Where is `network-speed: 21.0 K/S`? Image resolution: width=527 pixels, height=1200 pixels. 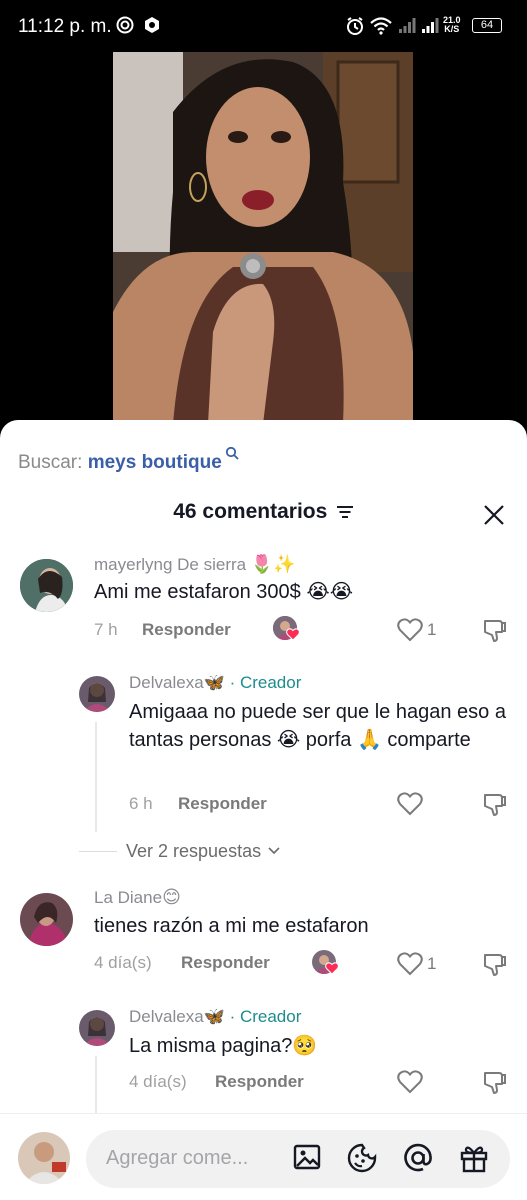 network-speed: 21.0 K/S is located at coordinates (452, 25).